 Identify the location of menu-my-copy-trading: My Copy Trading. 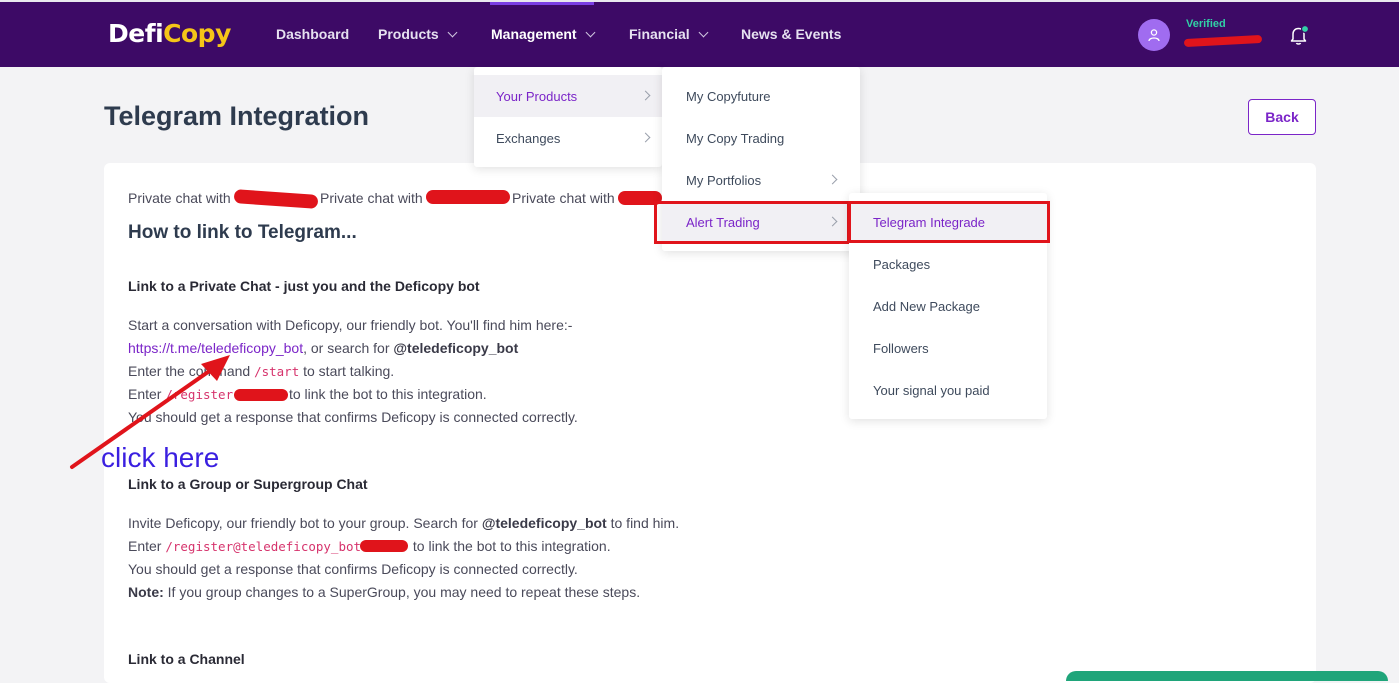
(761, 138).